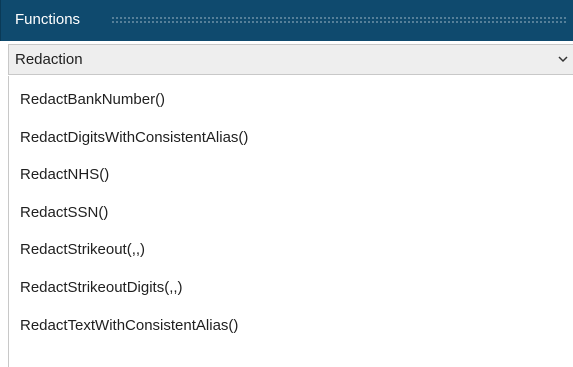 This screenshot has height=367, width=573. I want to click on list-item: RedactDigitsWithConsistentAlias(), so click(134, 138).